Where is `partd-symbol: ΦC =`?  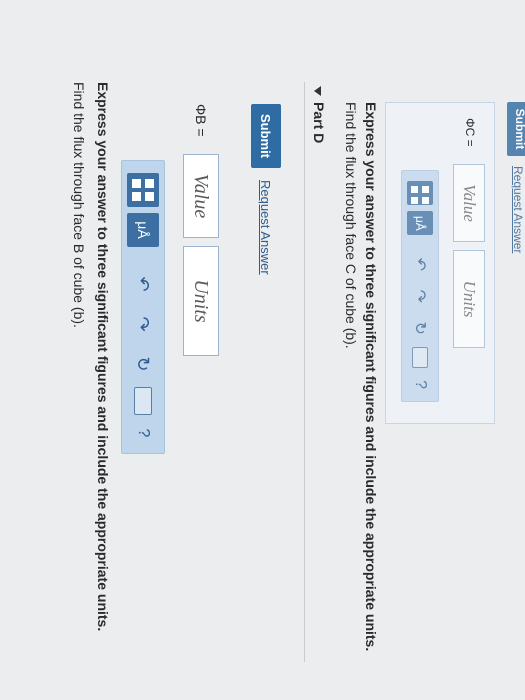 partd-symbol: ΦC = is located at coordinates (470, 132).